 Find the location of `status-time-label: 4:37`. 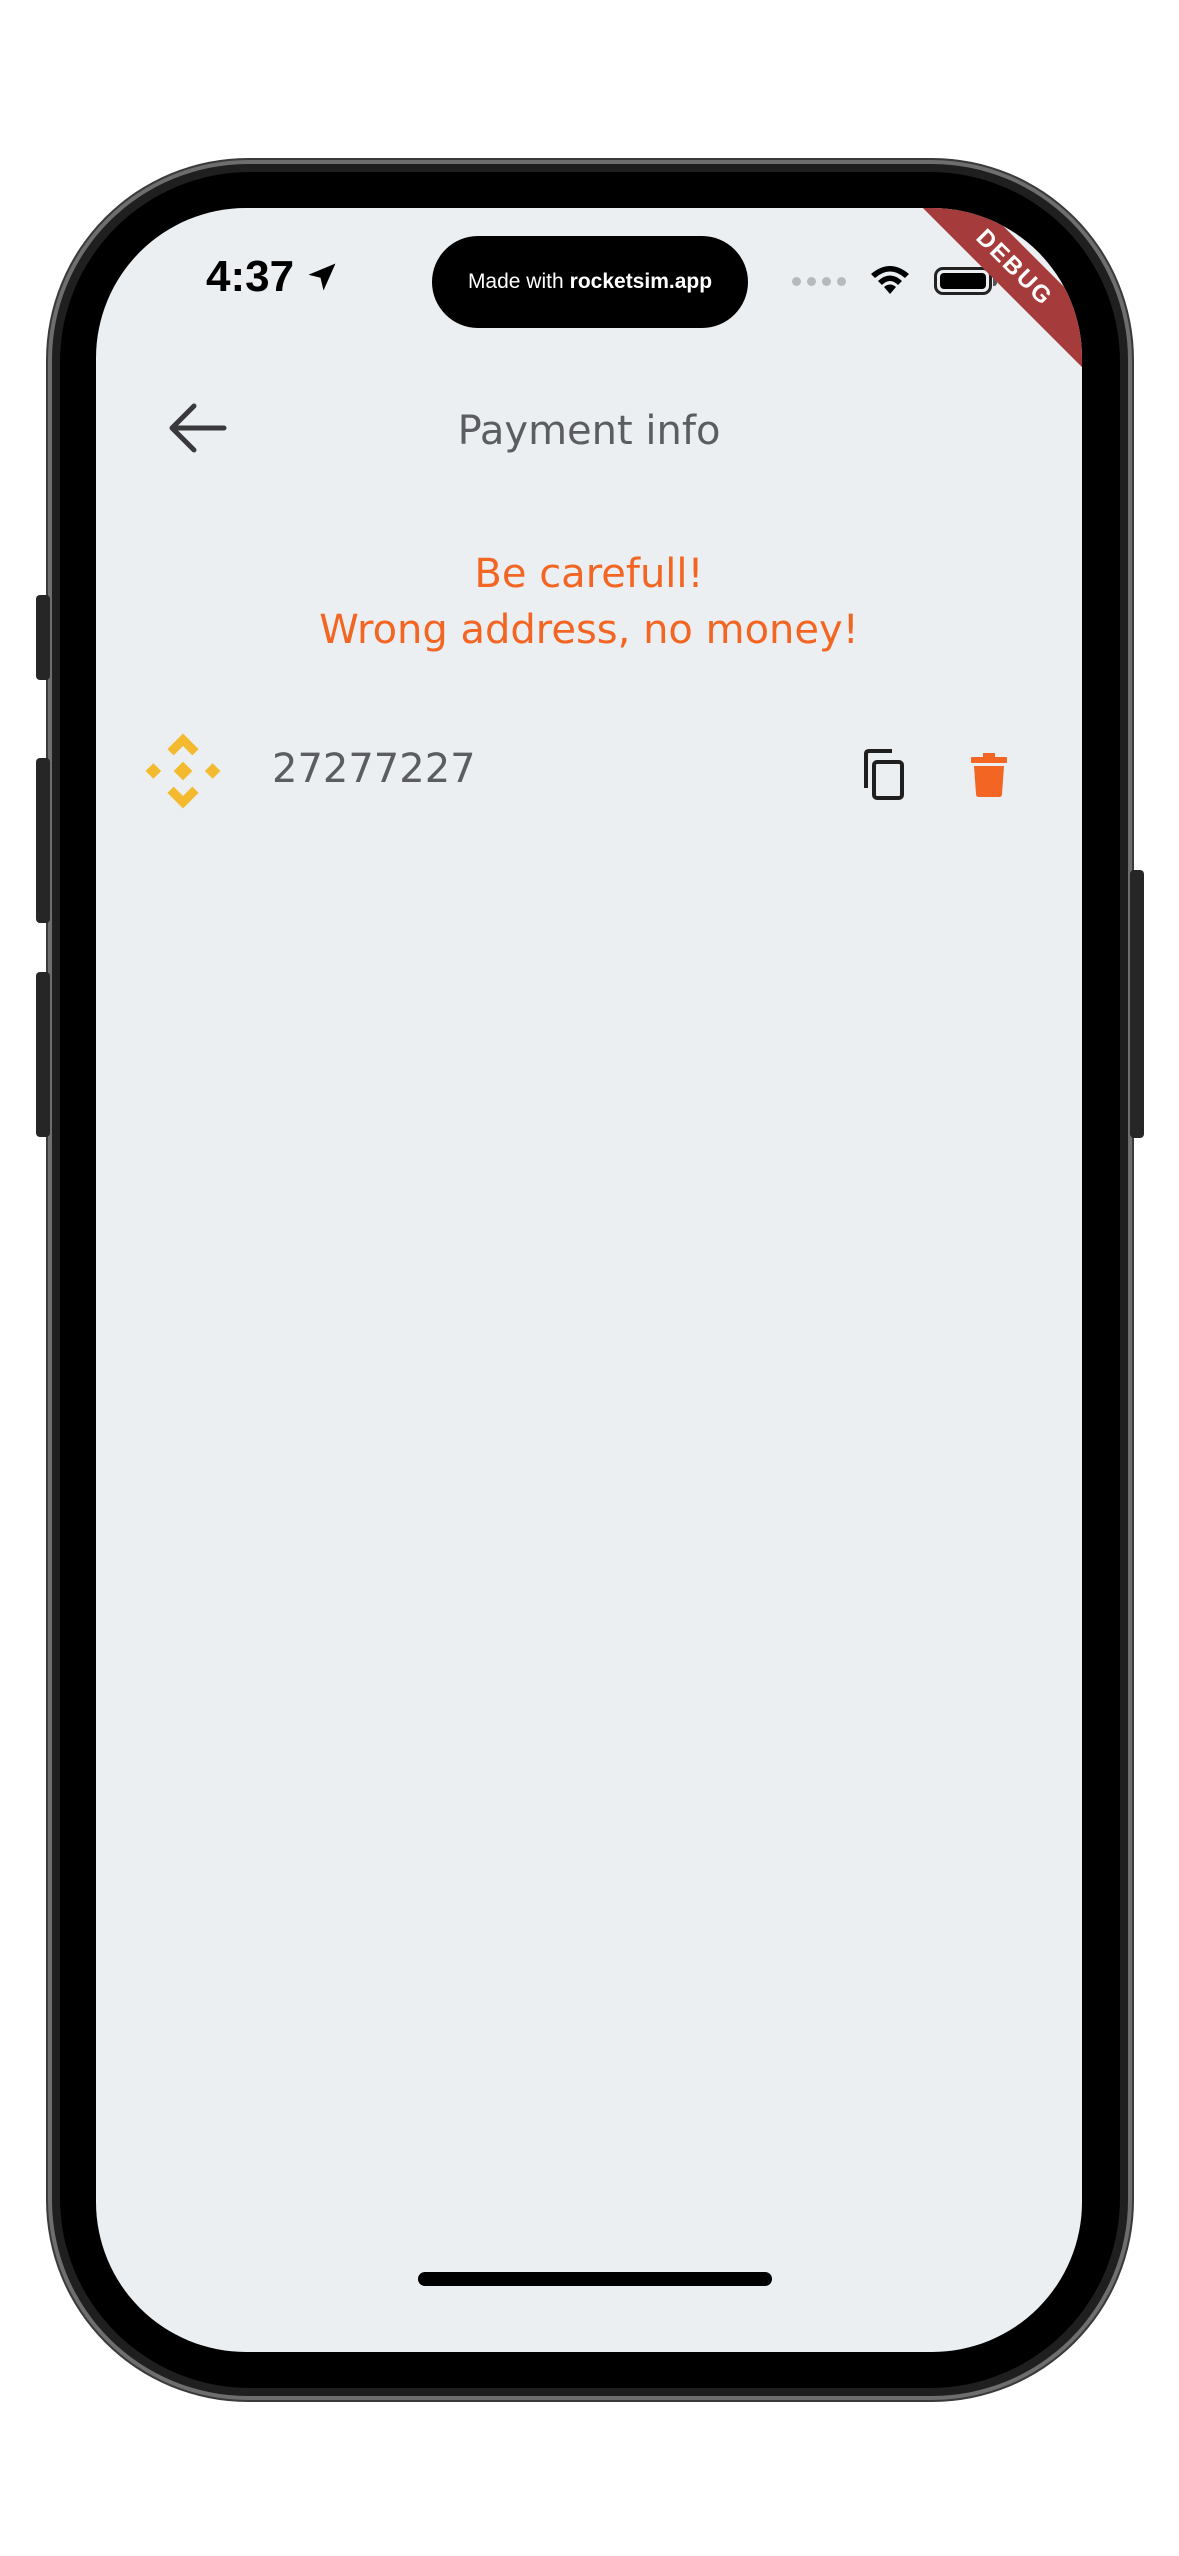

status-time-label: 4:37 is located at coordinates (250, 276).